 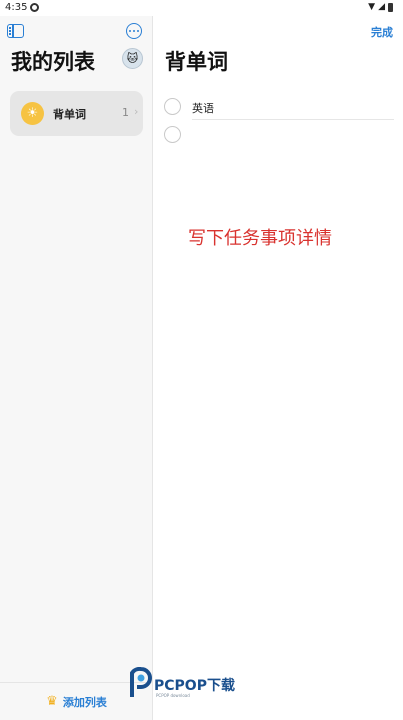 I want to click on annotation-text: 写下任务事项详情, so click(x=260, y=238).